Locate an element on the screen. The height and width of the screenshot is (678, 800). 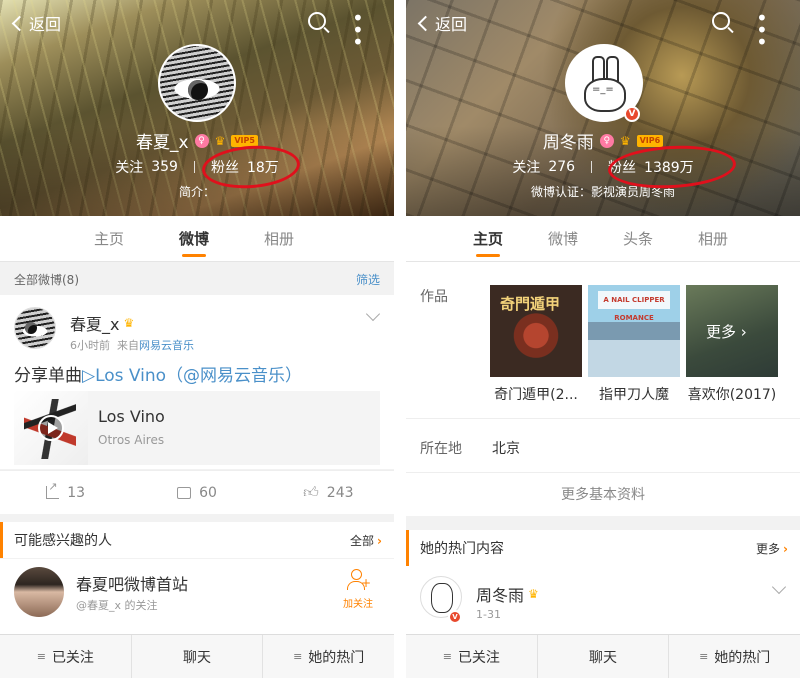
song-link: ▷Los Vino is located at coordinates (124, 376).